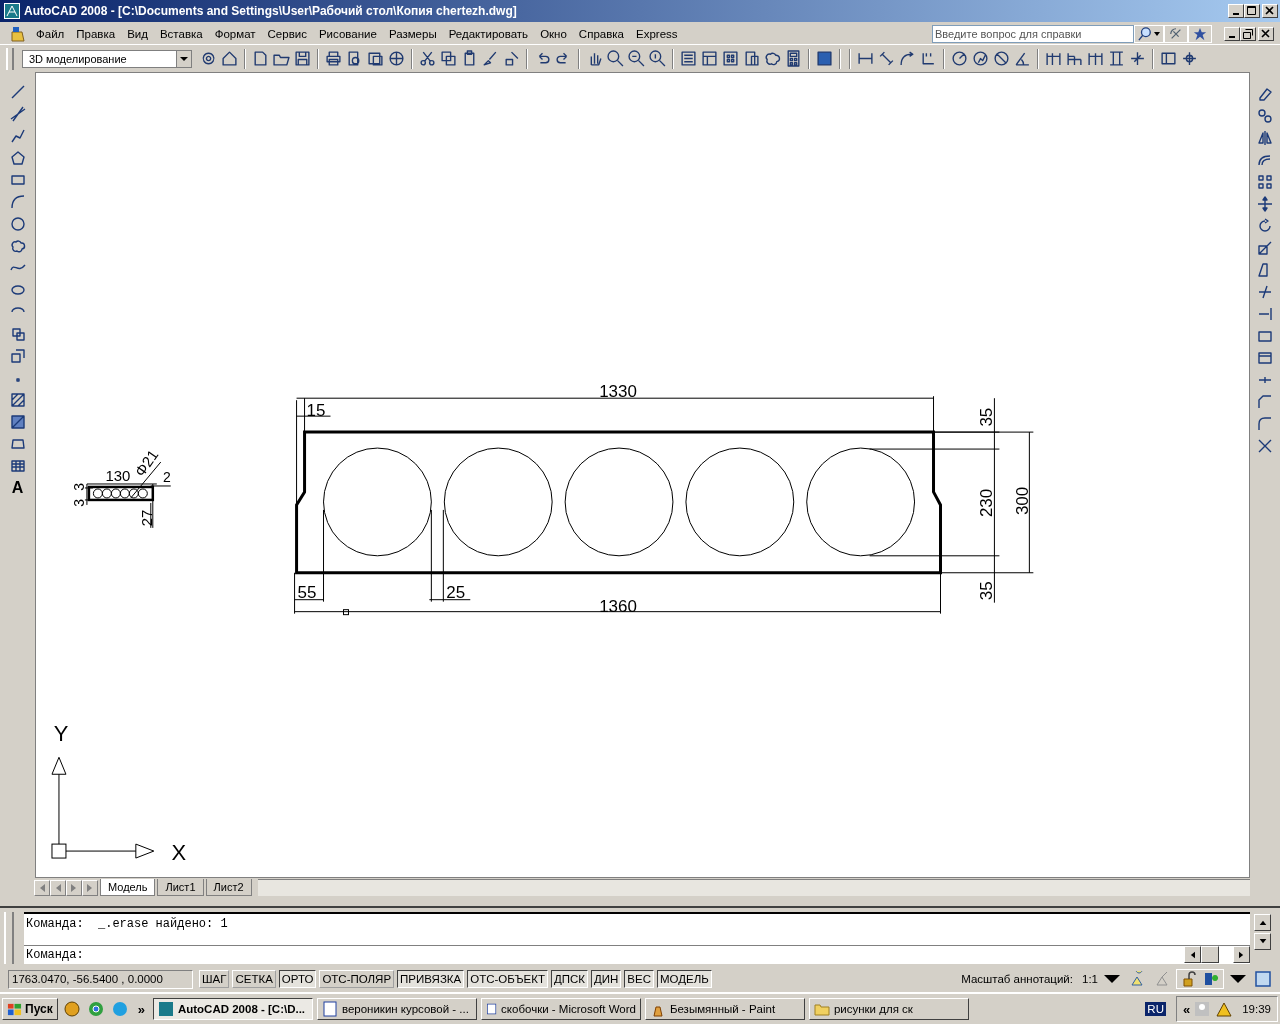 This screenshot has height=1024, width=1280. I want to click on new-file-icon, so click(260, 58).